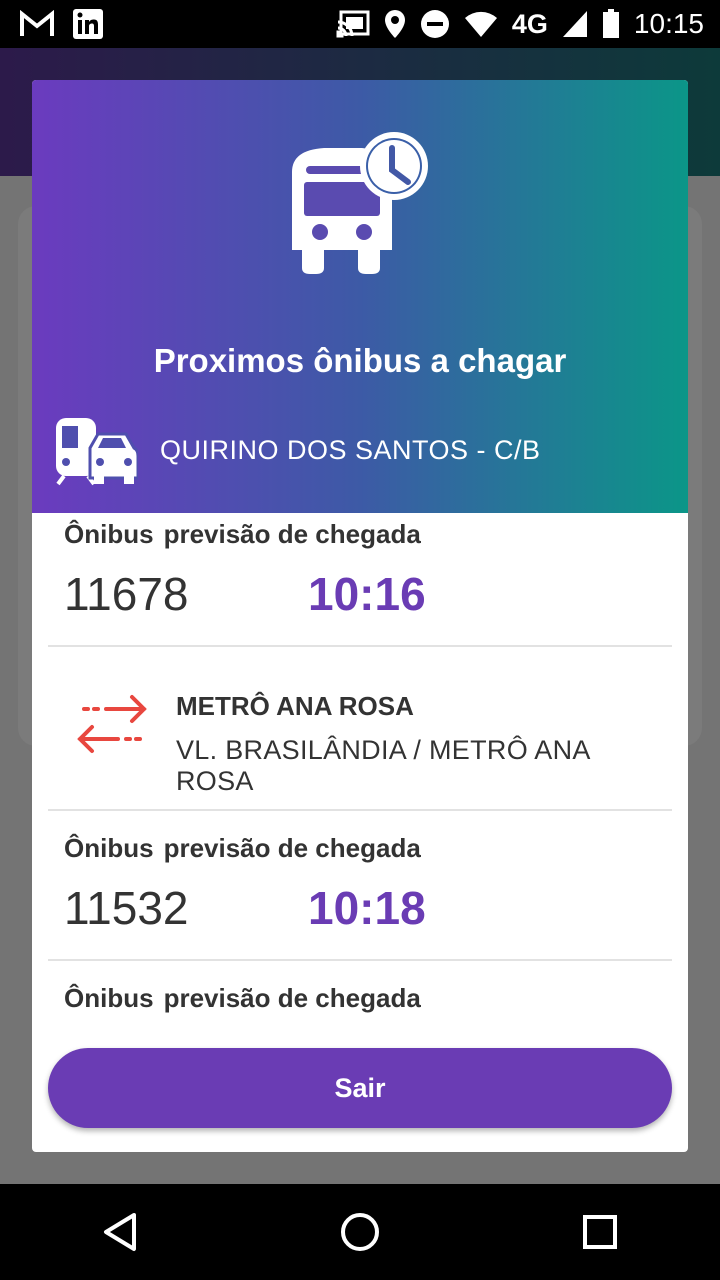 Image resolution: width=720 pixels, height=1280 pixels. I want to click on back-icon, so click(120, 1232).